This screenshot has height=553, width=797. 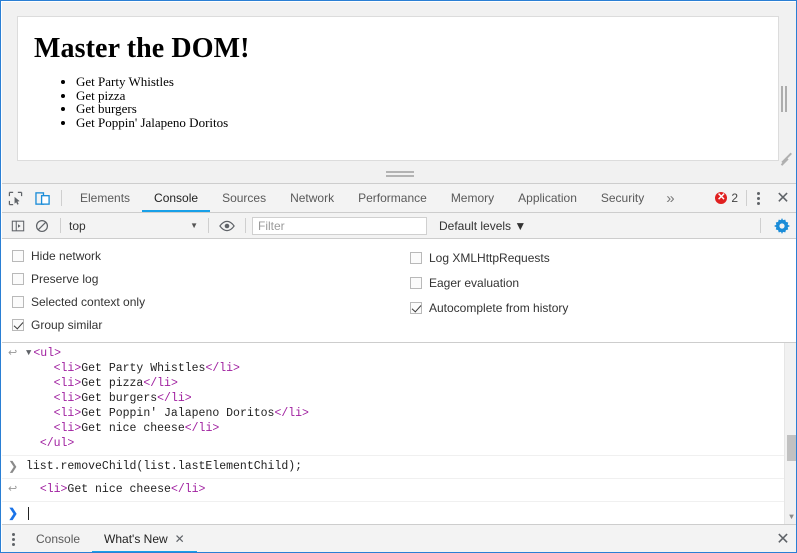 I want to click on console-sidebar-icon, so click(x=18, y=226).